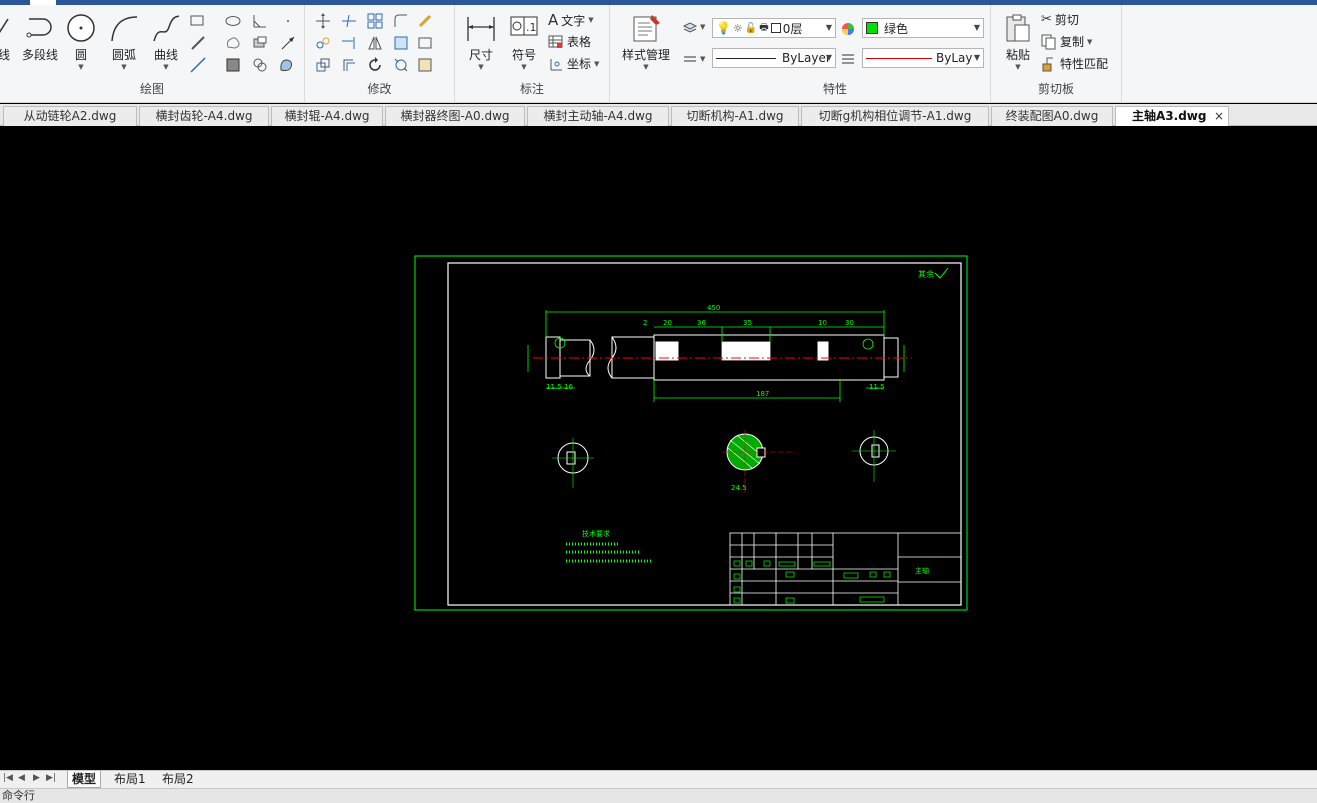 The height and width of the screenshot is (803, 1317). I want to click on layer-manager-arrow: ▼, so click(702, 27).